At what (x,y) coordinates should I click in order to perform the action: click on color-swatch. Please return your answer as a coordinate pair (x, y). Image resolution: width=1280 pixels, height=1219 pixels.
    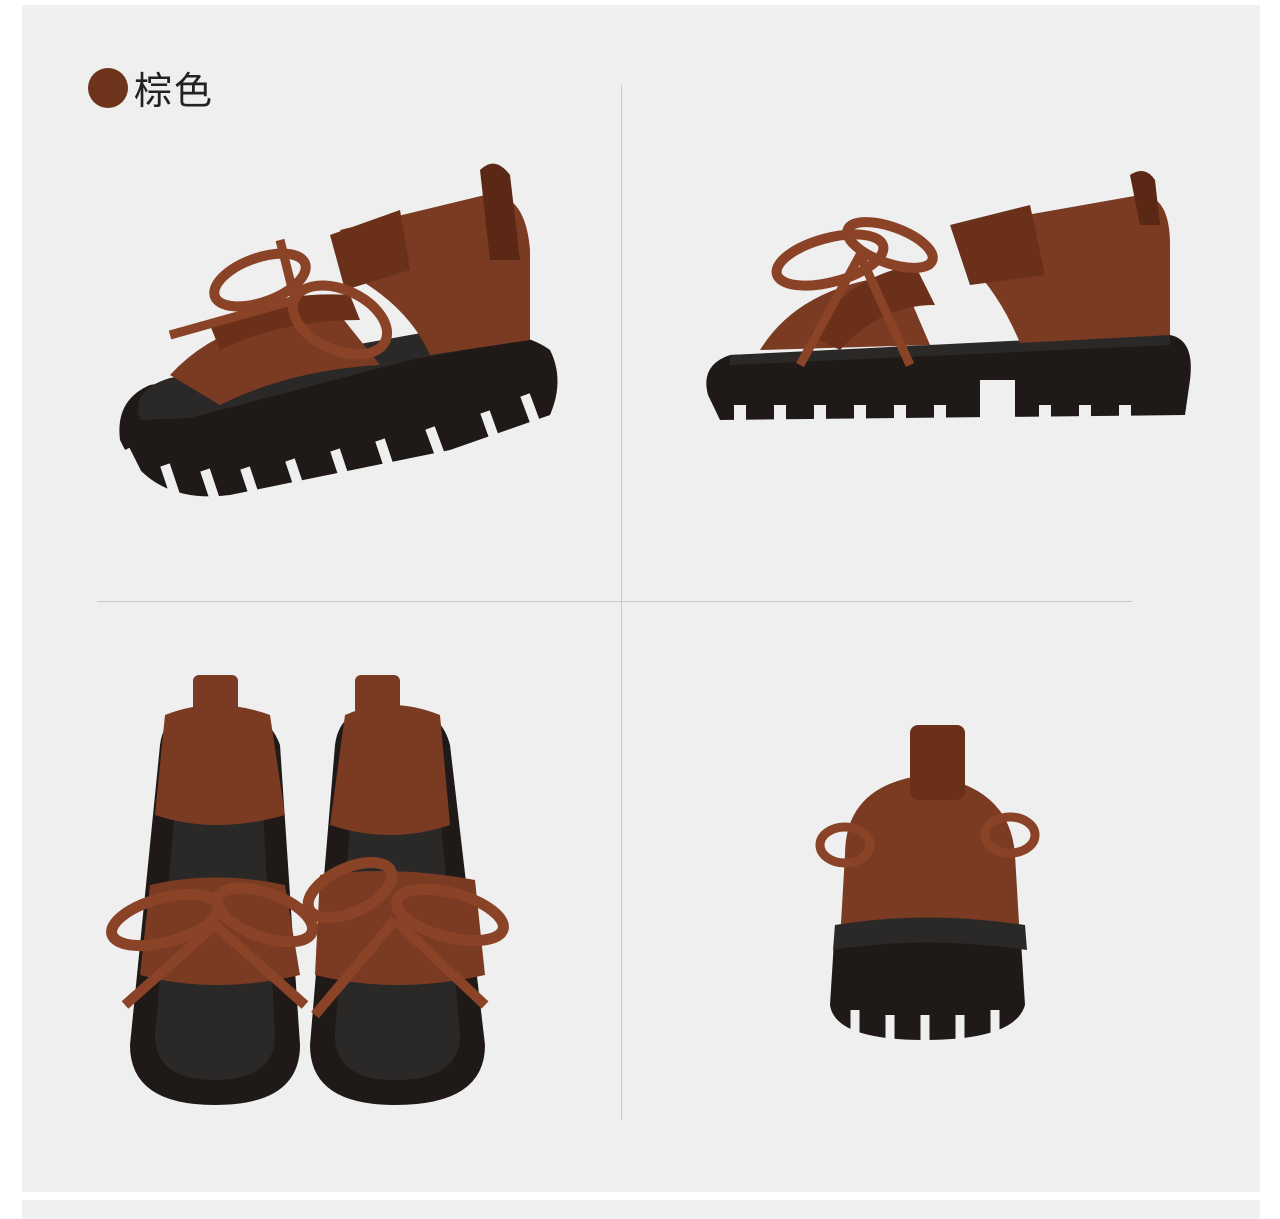
    Looking at the image, I should click on (108, 87).